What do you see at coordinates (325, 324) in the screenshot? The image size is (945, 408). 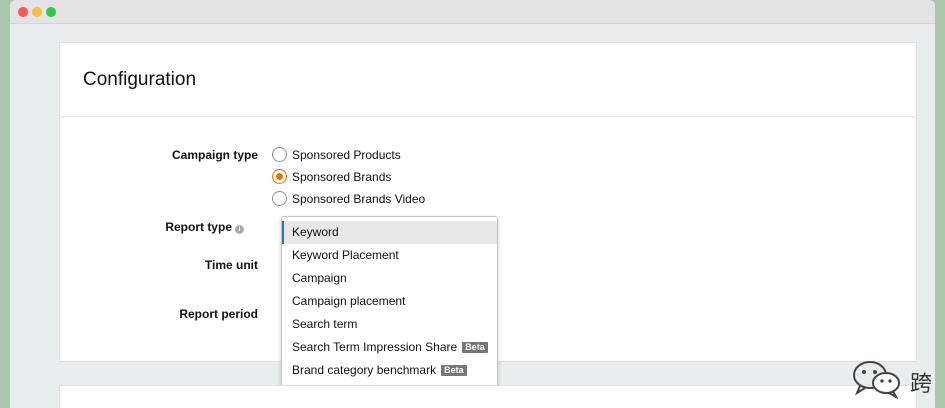 I see `option-label: Search term` at bounding box center [325, 324].